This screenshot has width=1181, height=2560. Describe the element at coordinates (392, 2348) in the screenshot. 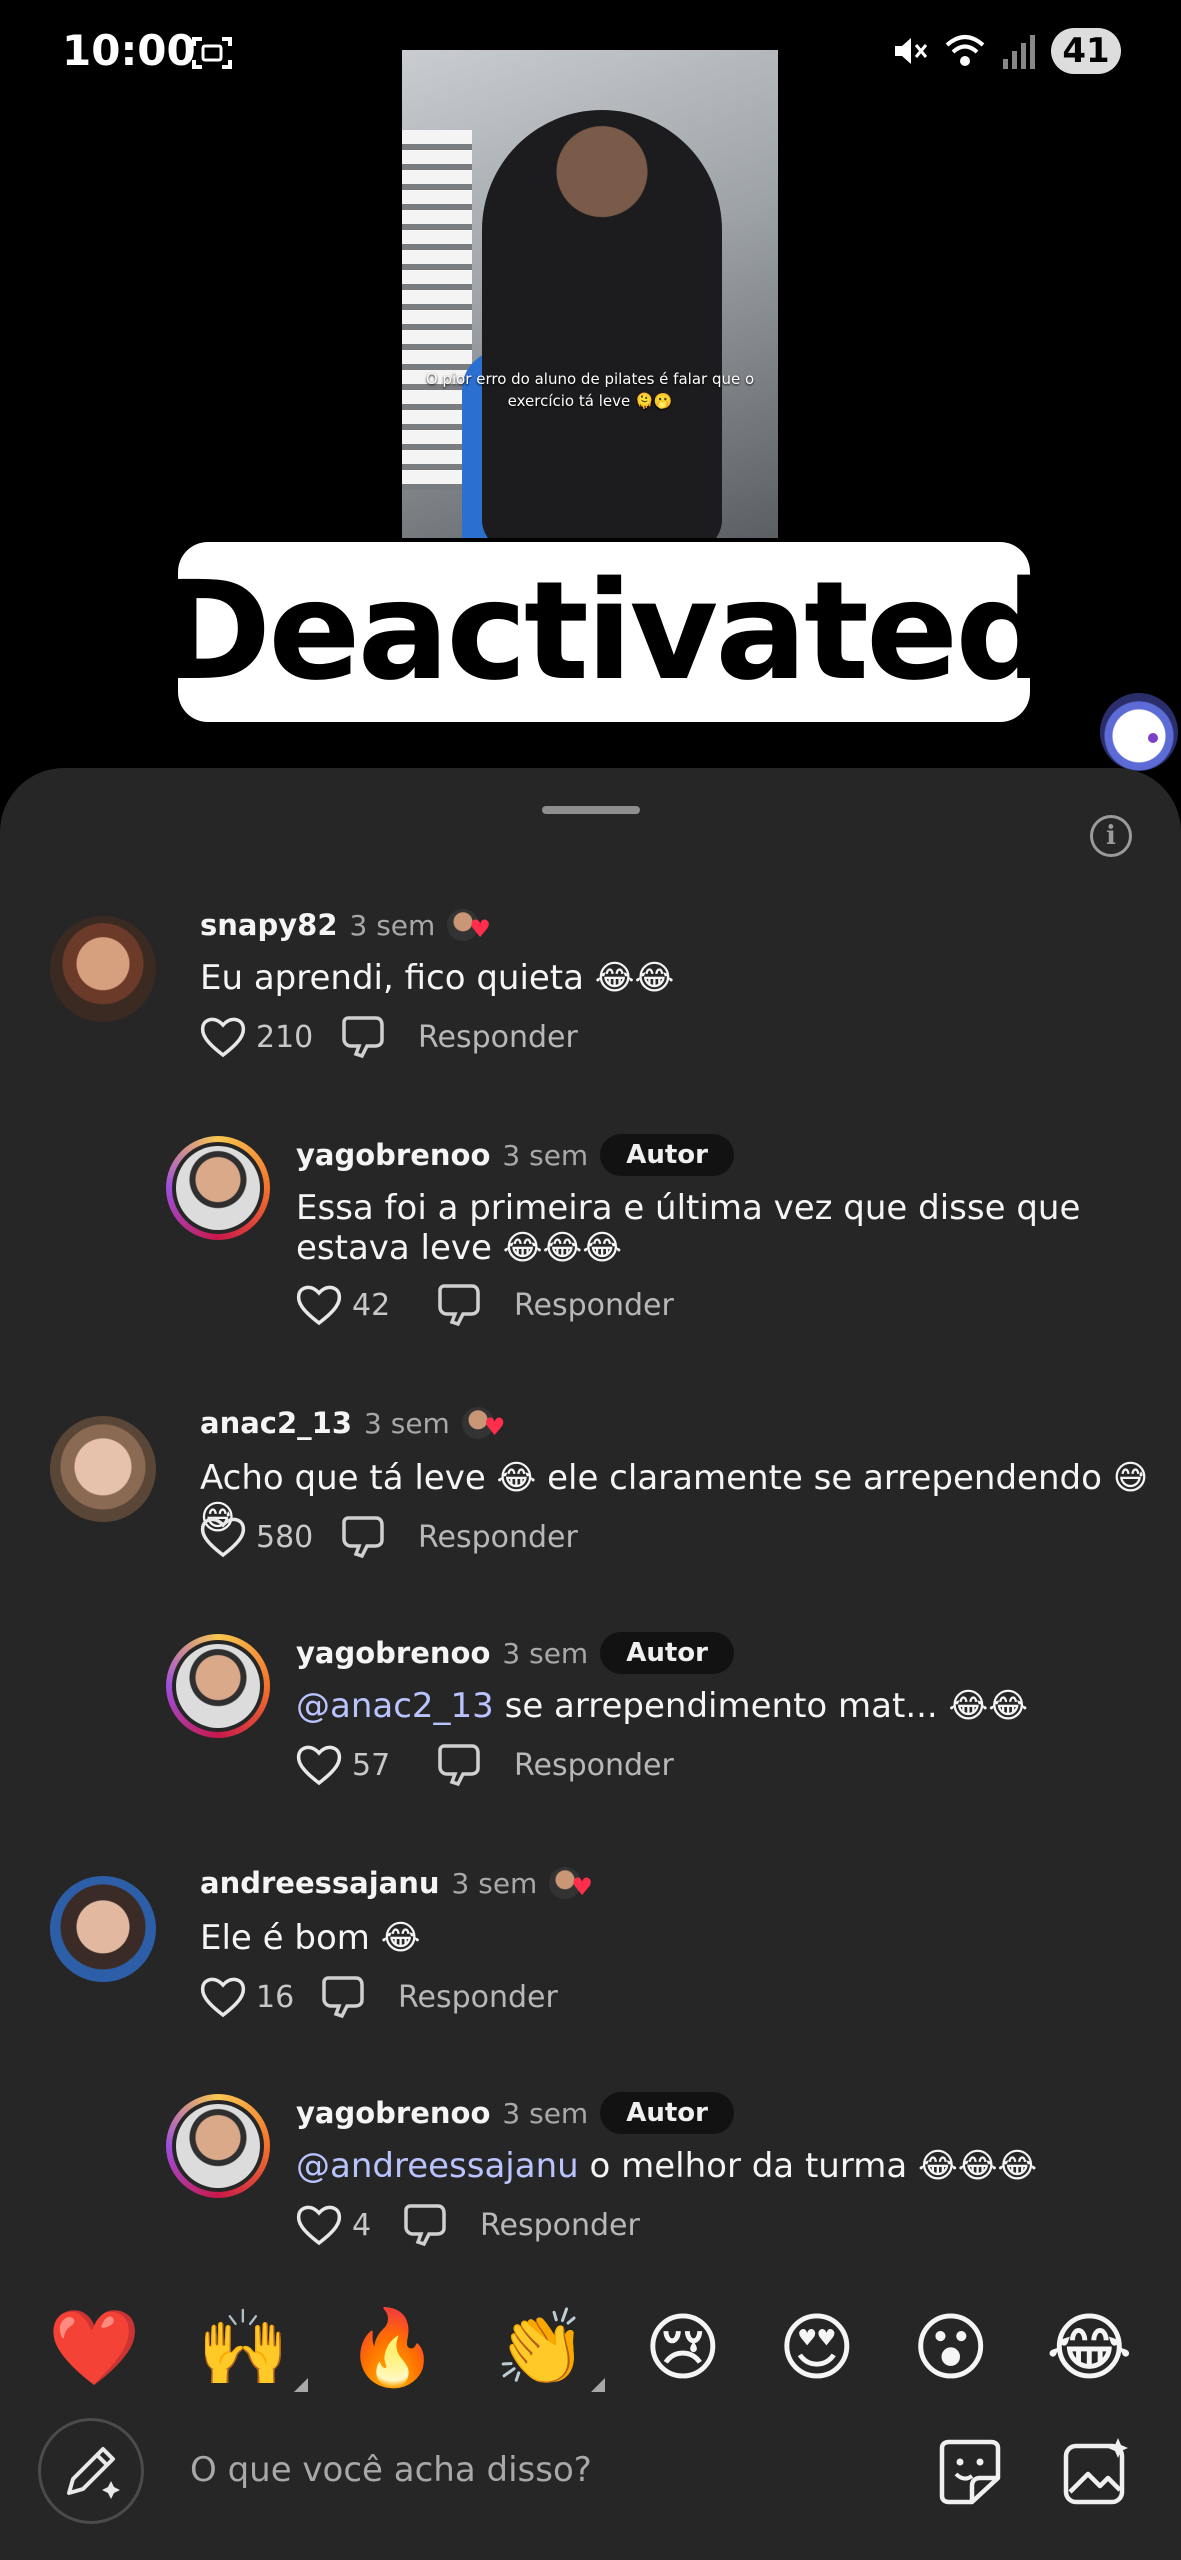

I see `emoji-fire-button: 🔥` at that location.